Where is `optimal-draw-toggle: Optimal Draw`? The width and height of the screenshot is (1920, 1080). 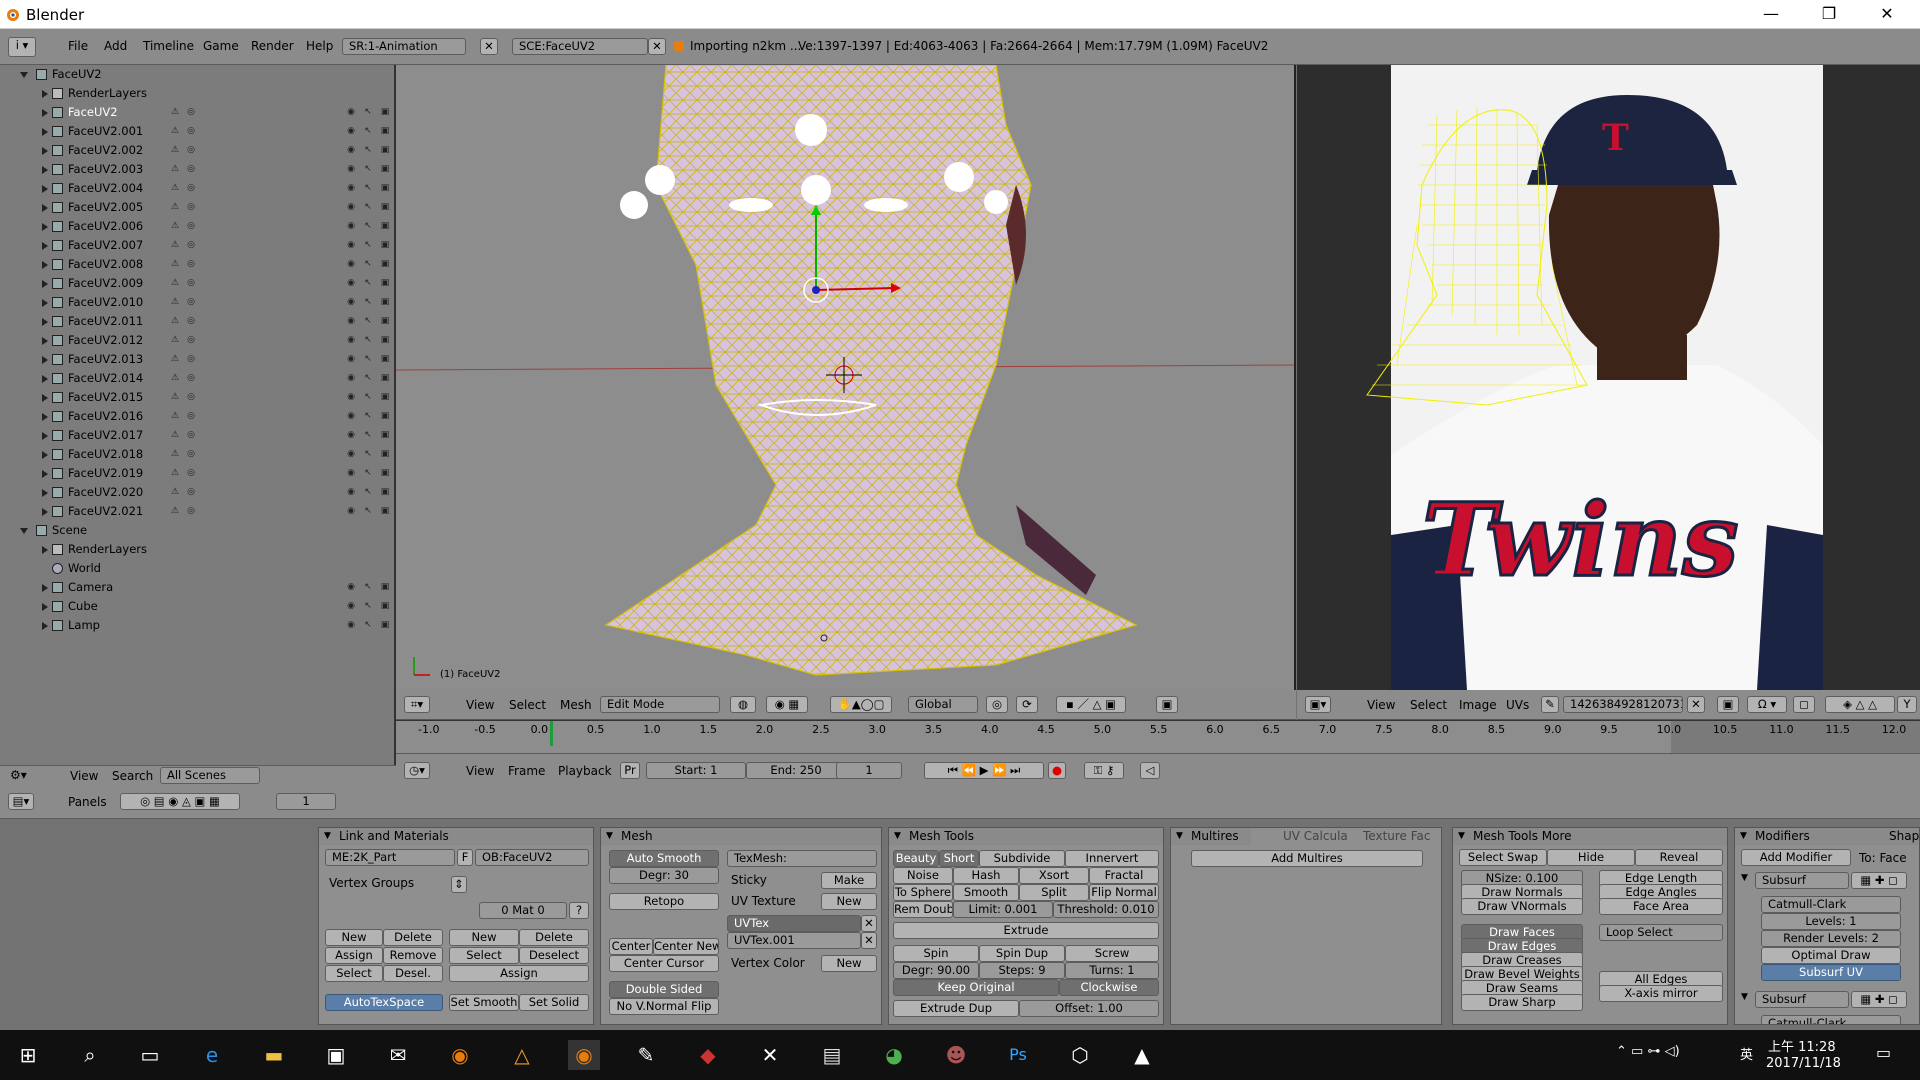
optimal-draw-toggle: Optimal Draw is located at coordinates (1831, 955).